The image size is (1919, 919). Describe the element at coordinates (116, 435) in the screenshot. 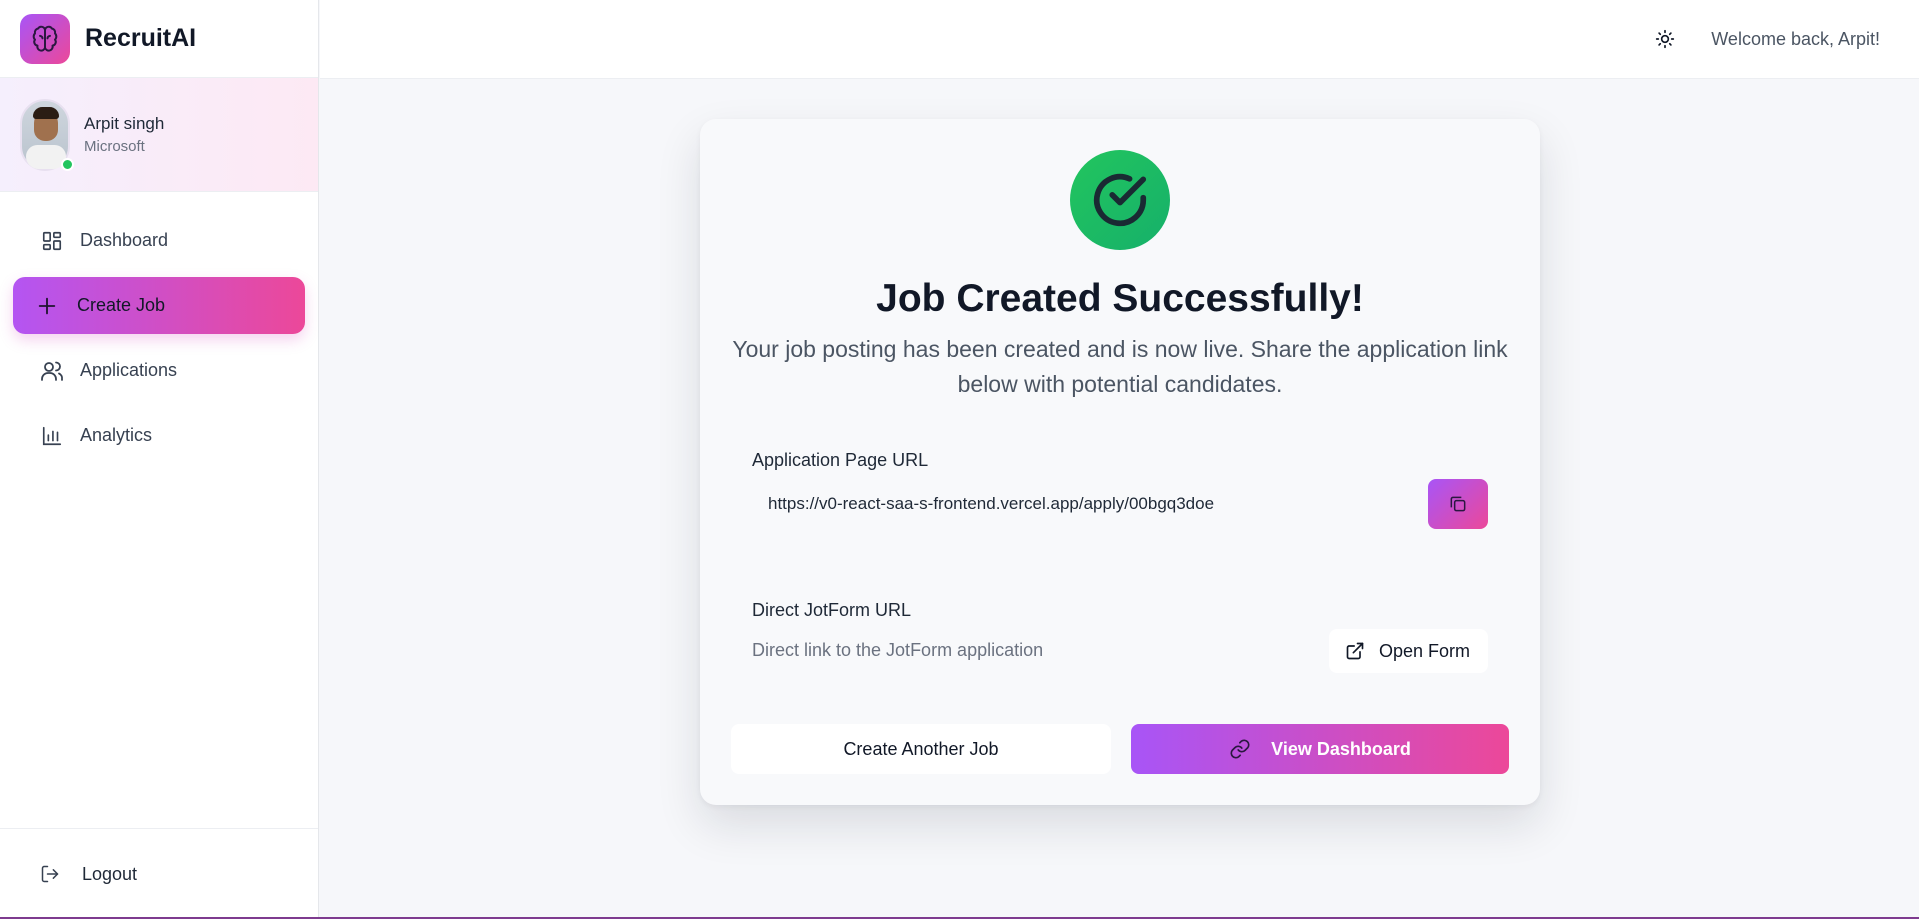

I see `sidebar-item-label: Analytics` at that location.